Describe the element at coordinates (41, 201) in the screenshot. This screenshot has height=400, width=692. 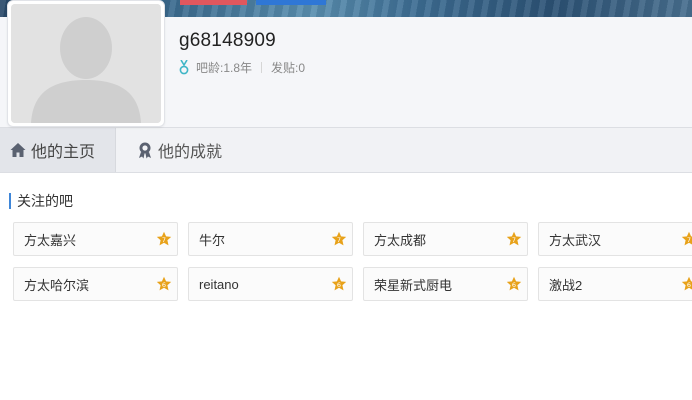
I see `followed-bars-title: 关注的吧` at that location.